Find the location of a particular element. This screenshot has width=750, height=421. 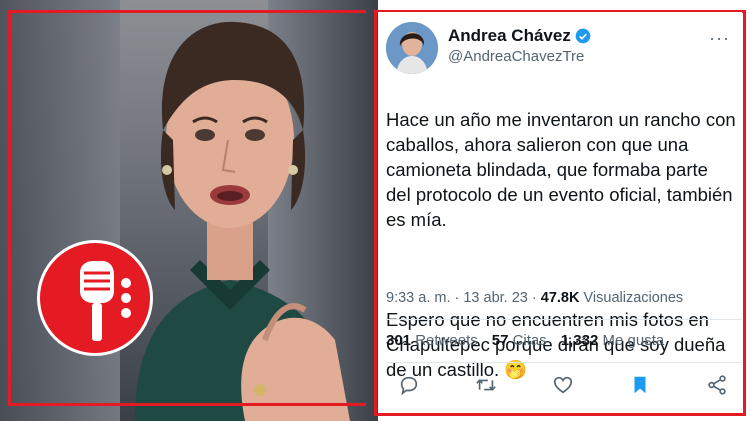

quotes-count: 57 is located at coordinates (500, 340).